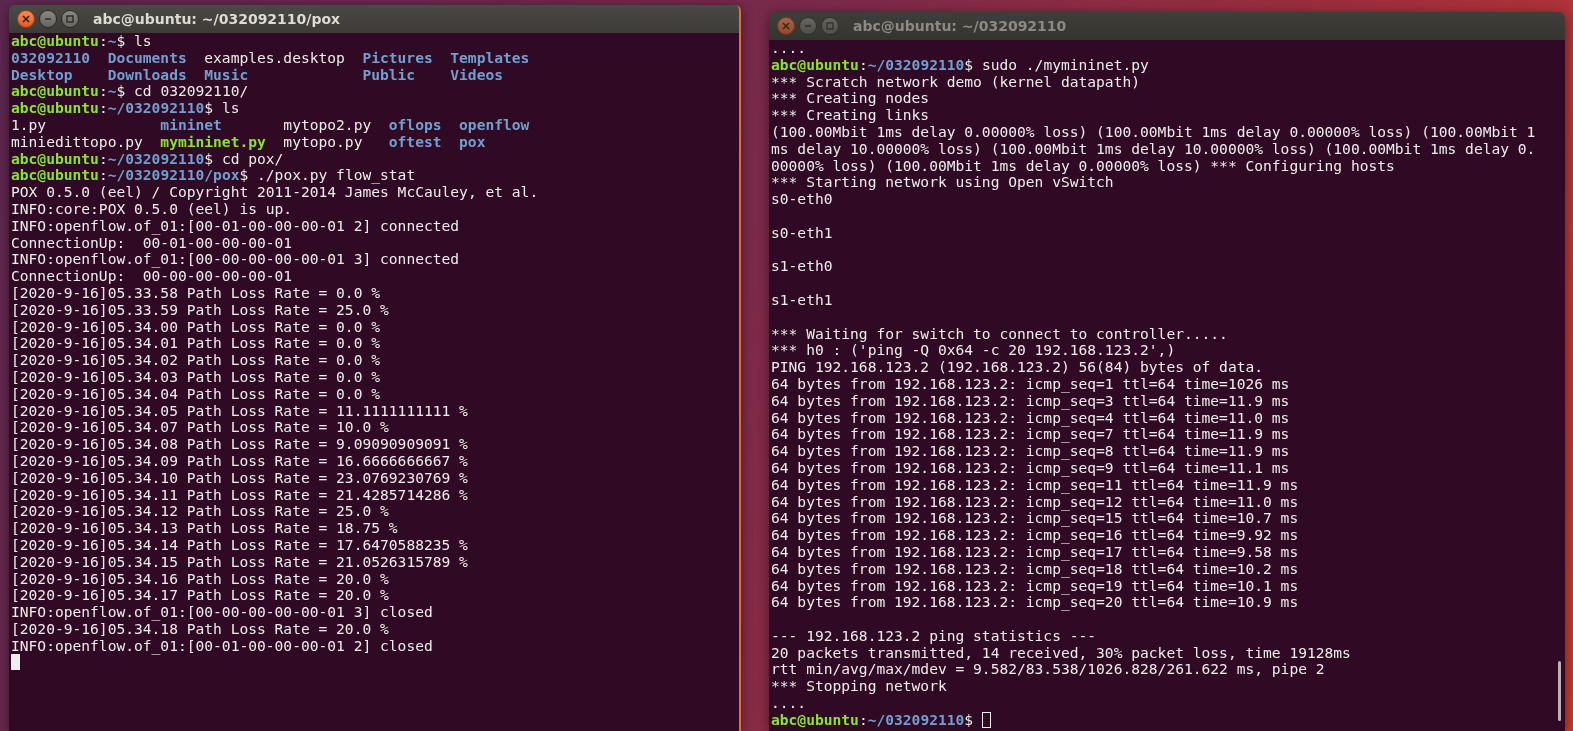 This screenshot has height=731, width=1573. I want to click on terminal-line: [2020-9-16]05.34.02 Path Loss Rate = 0.0 %, so click(196, 360).